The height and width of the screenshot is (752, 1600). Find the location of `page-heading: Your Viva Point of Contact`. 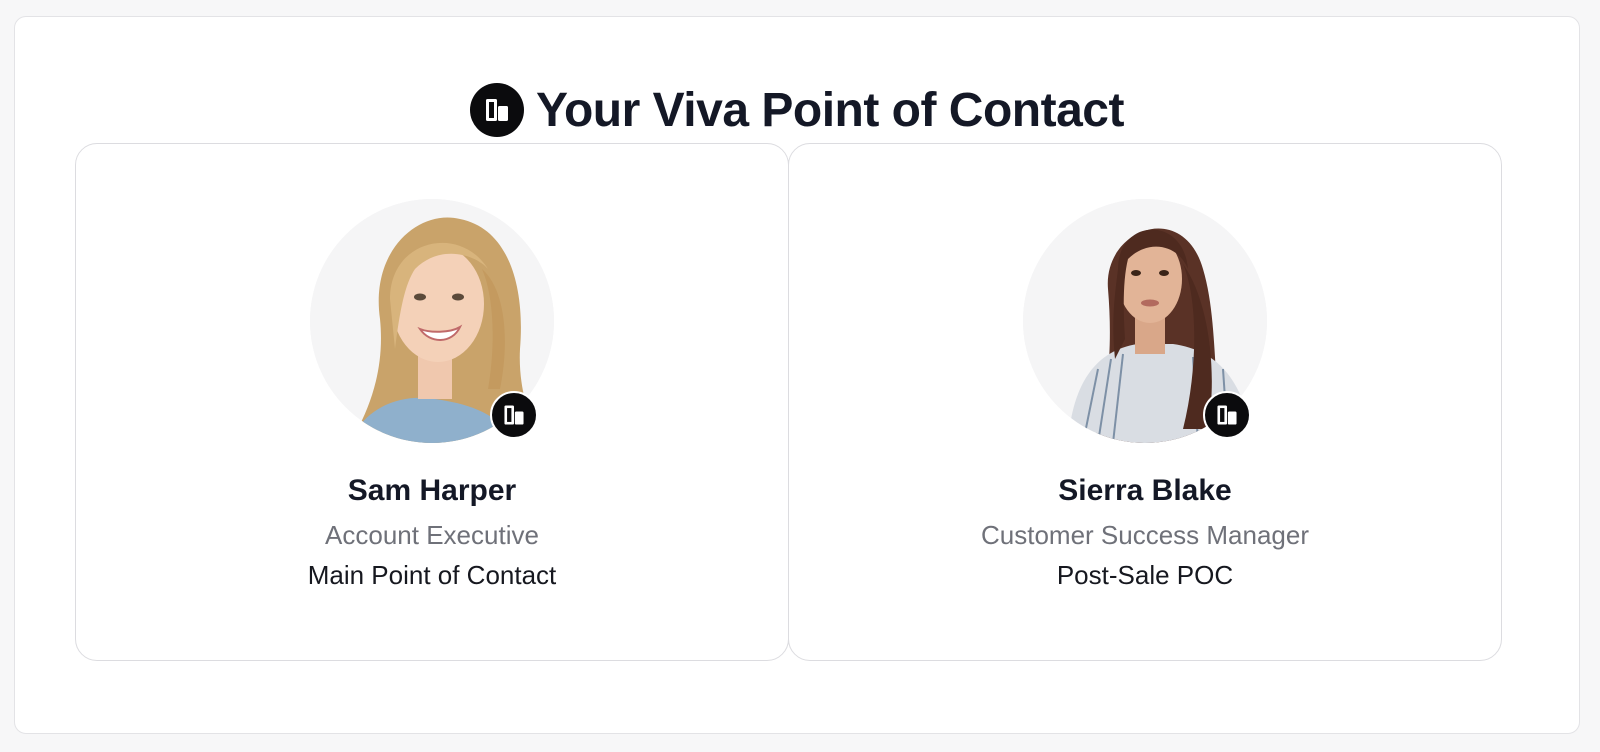

page-heading: Your Viva Point of Contact is located at coordinates (797, 110).